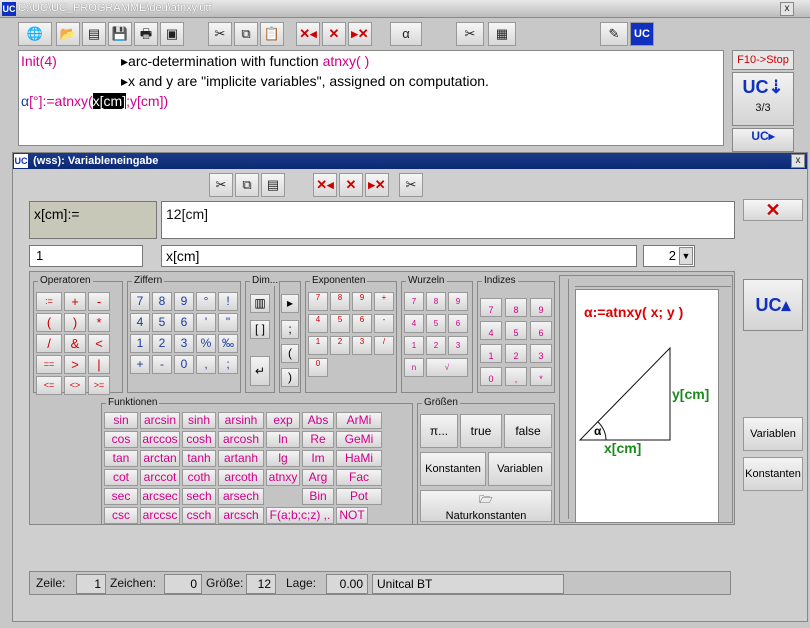 The height and width of the screenshot is (628, 810). Describe the element at coordinates (362, 301) in the screenshot. I see `exponent-key: 9` at that location.